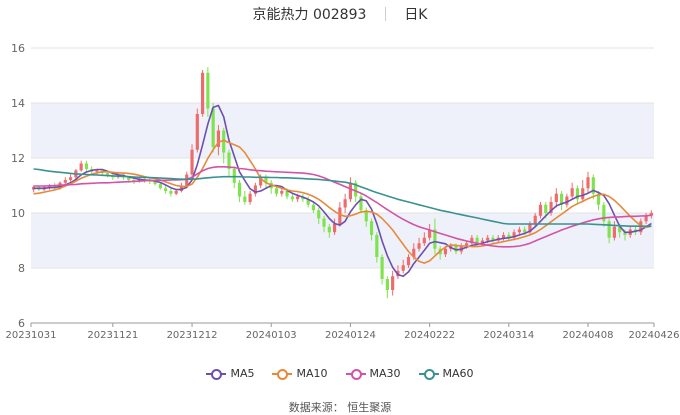 This screenshot has height=415, width=680. What do you see at coordinates (242, 373) in the screenshot?
I see `legend-label-ma5: MA5` at bounding box center [242, 373].